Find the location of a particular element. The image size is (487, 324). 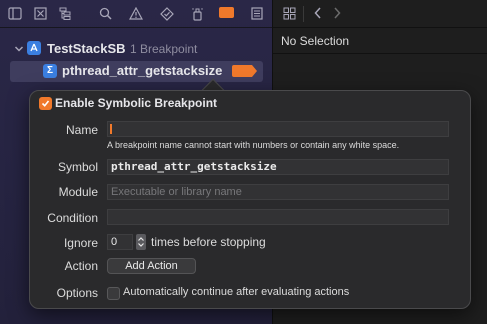

enable-symbolic-breakpoint-label: Enable Symbolic Breakpoint is located at coordinates (136, 103).